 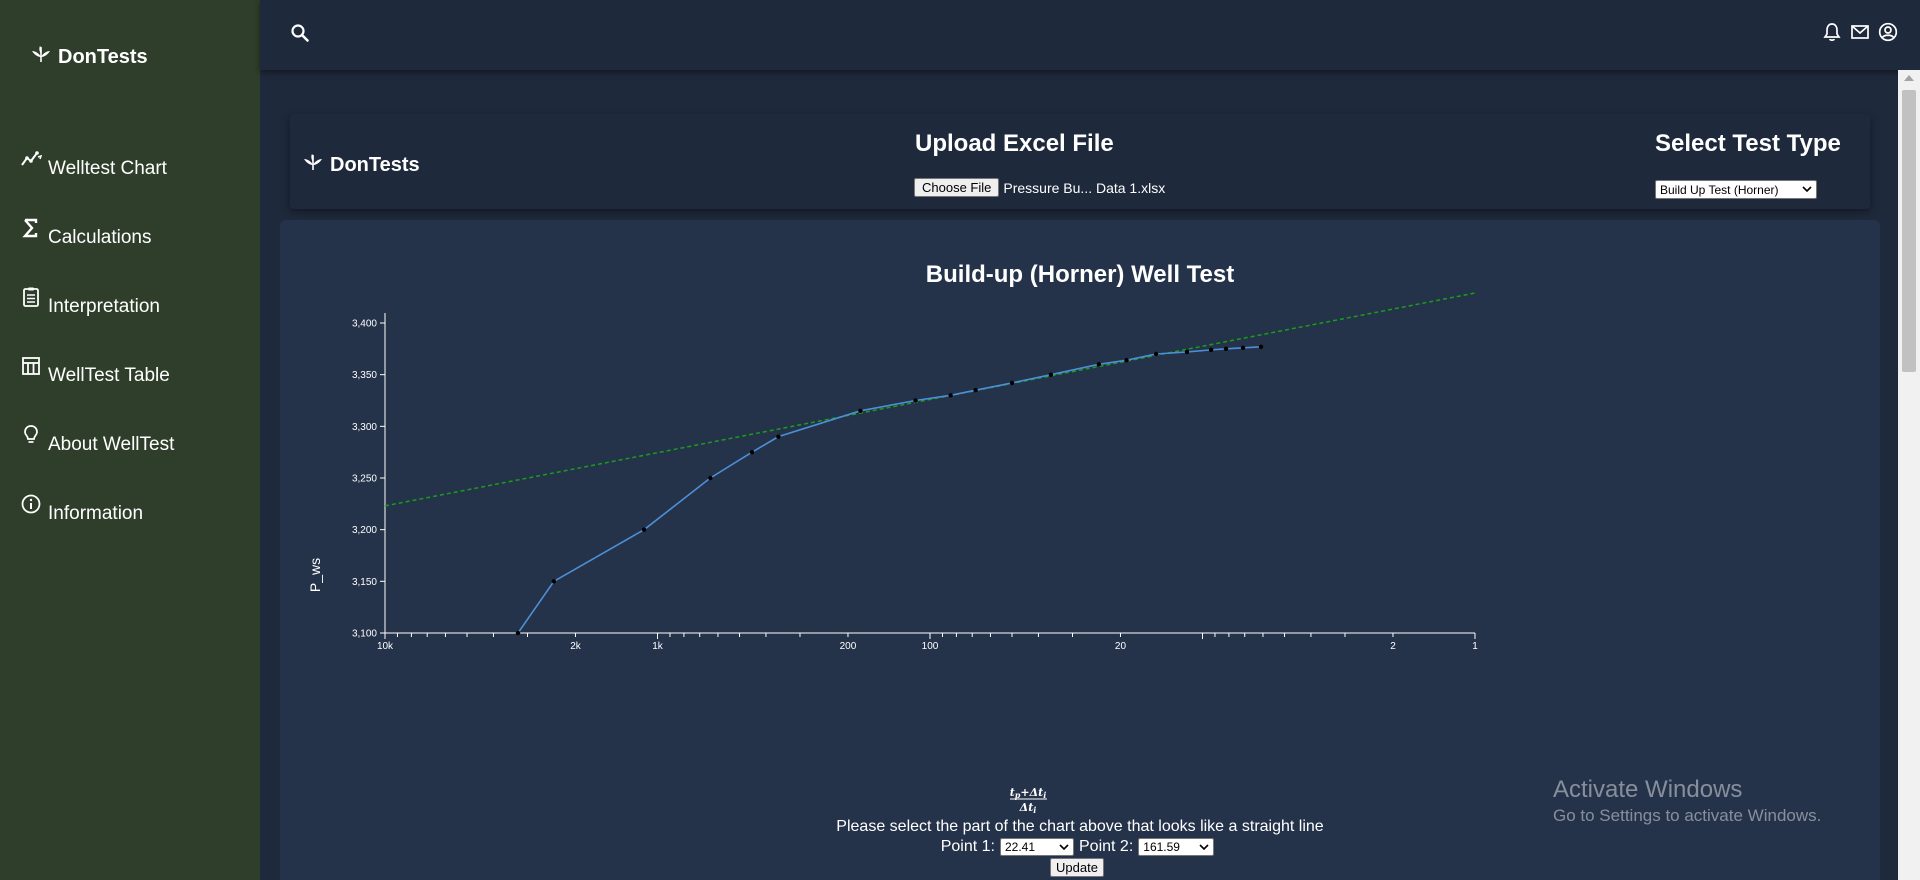 I want to click on x-tick-label: 20, so click(x=1121, y=646).